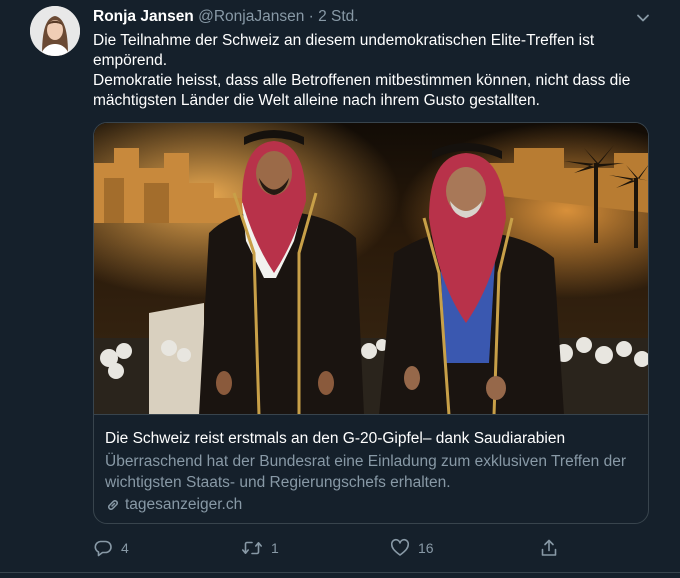  I want to click on reply-count: 4, so click(125, 548).